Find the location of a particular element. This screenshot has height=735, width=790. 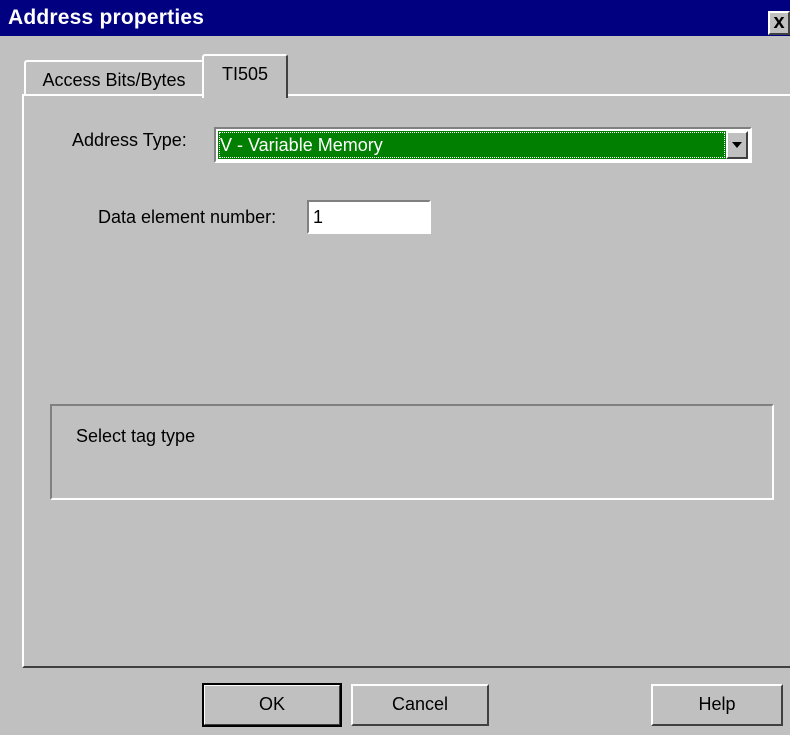

window-title: Address properties is located at coordinates (106, 17).